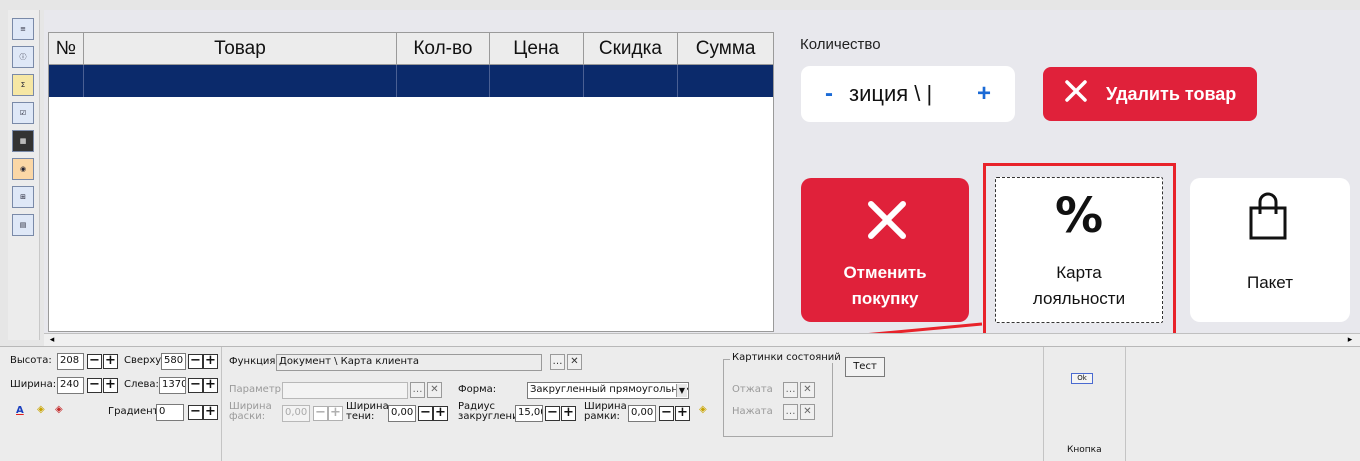 The image size is (1360, 461). Describe the element at coordinates (94, 361) in the screenshot. I see `height-decrement: −` at that location.